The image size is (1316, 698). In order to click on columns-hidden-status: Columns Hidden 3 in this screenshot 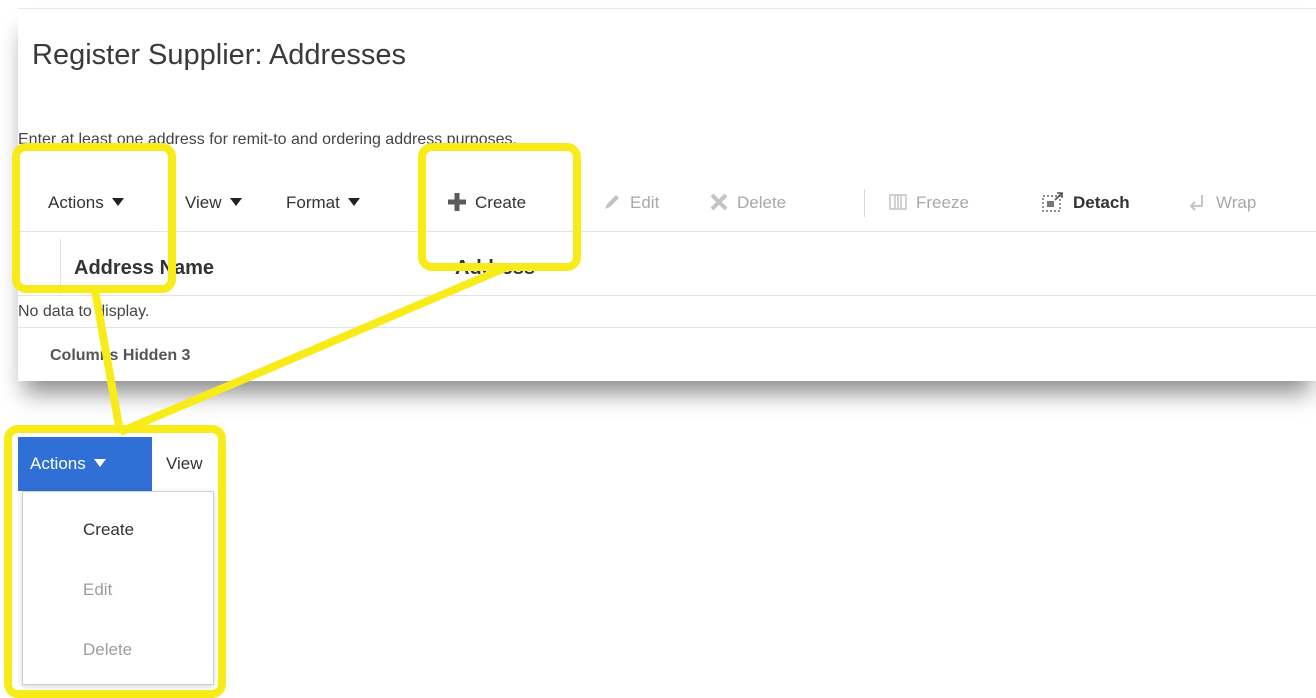, I will do `click(120, 355)`.